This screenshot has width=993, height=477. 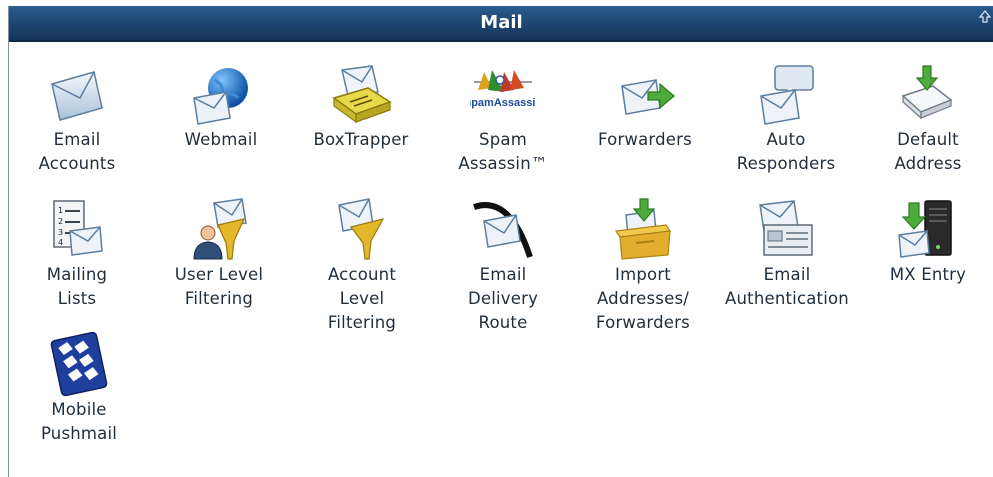 What do you see at coordinates (503, 119) in the screenshot?
I see `spam-assassin-link: SpamAssassin Spam Assassin™` at bounding box center [503, 119].